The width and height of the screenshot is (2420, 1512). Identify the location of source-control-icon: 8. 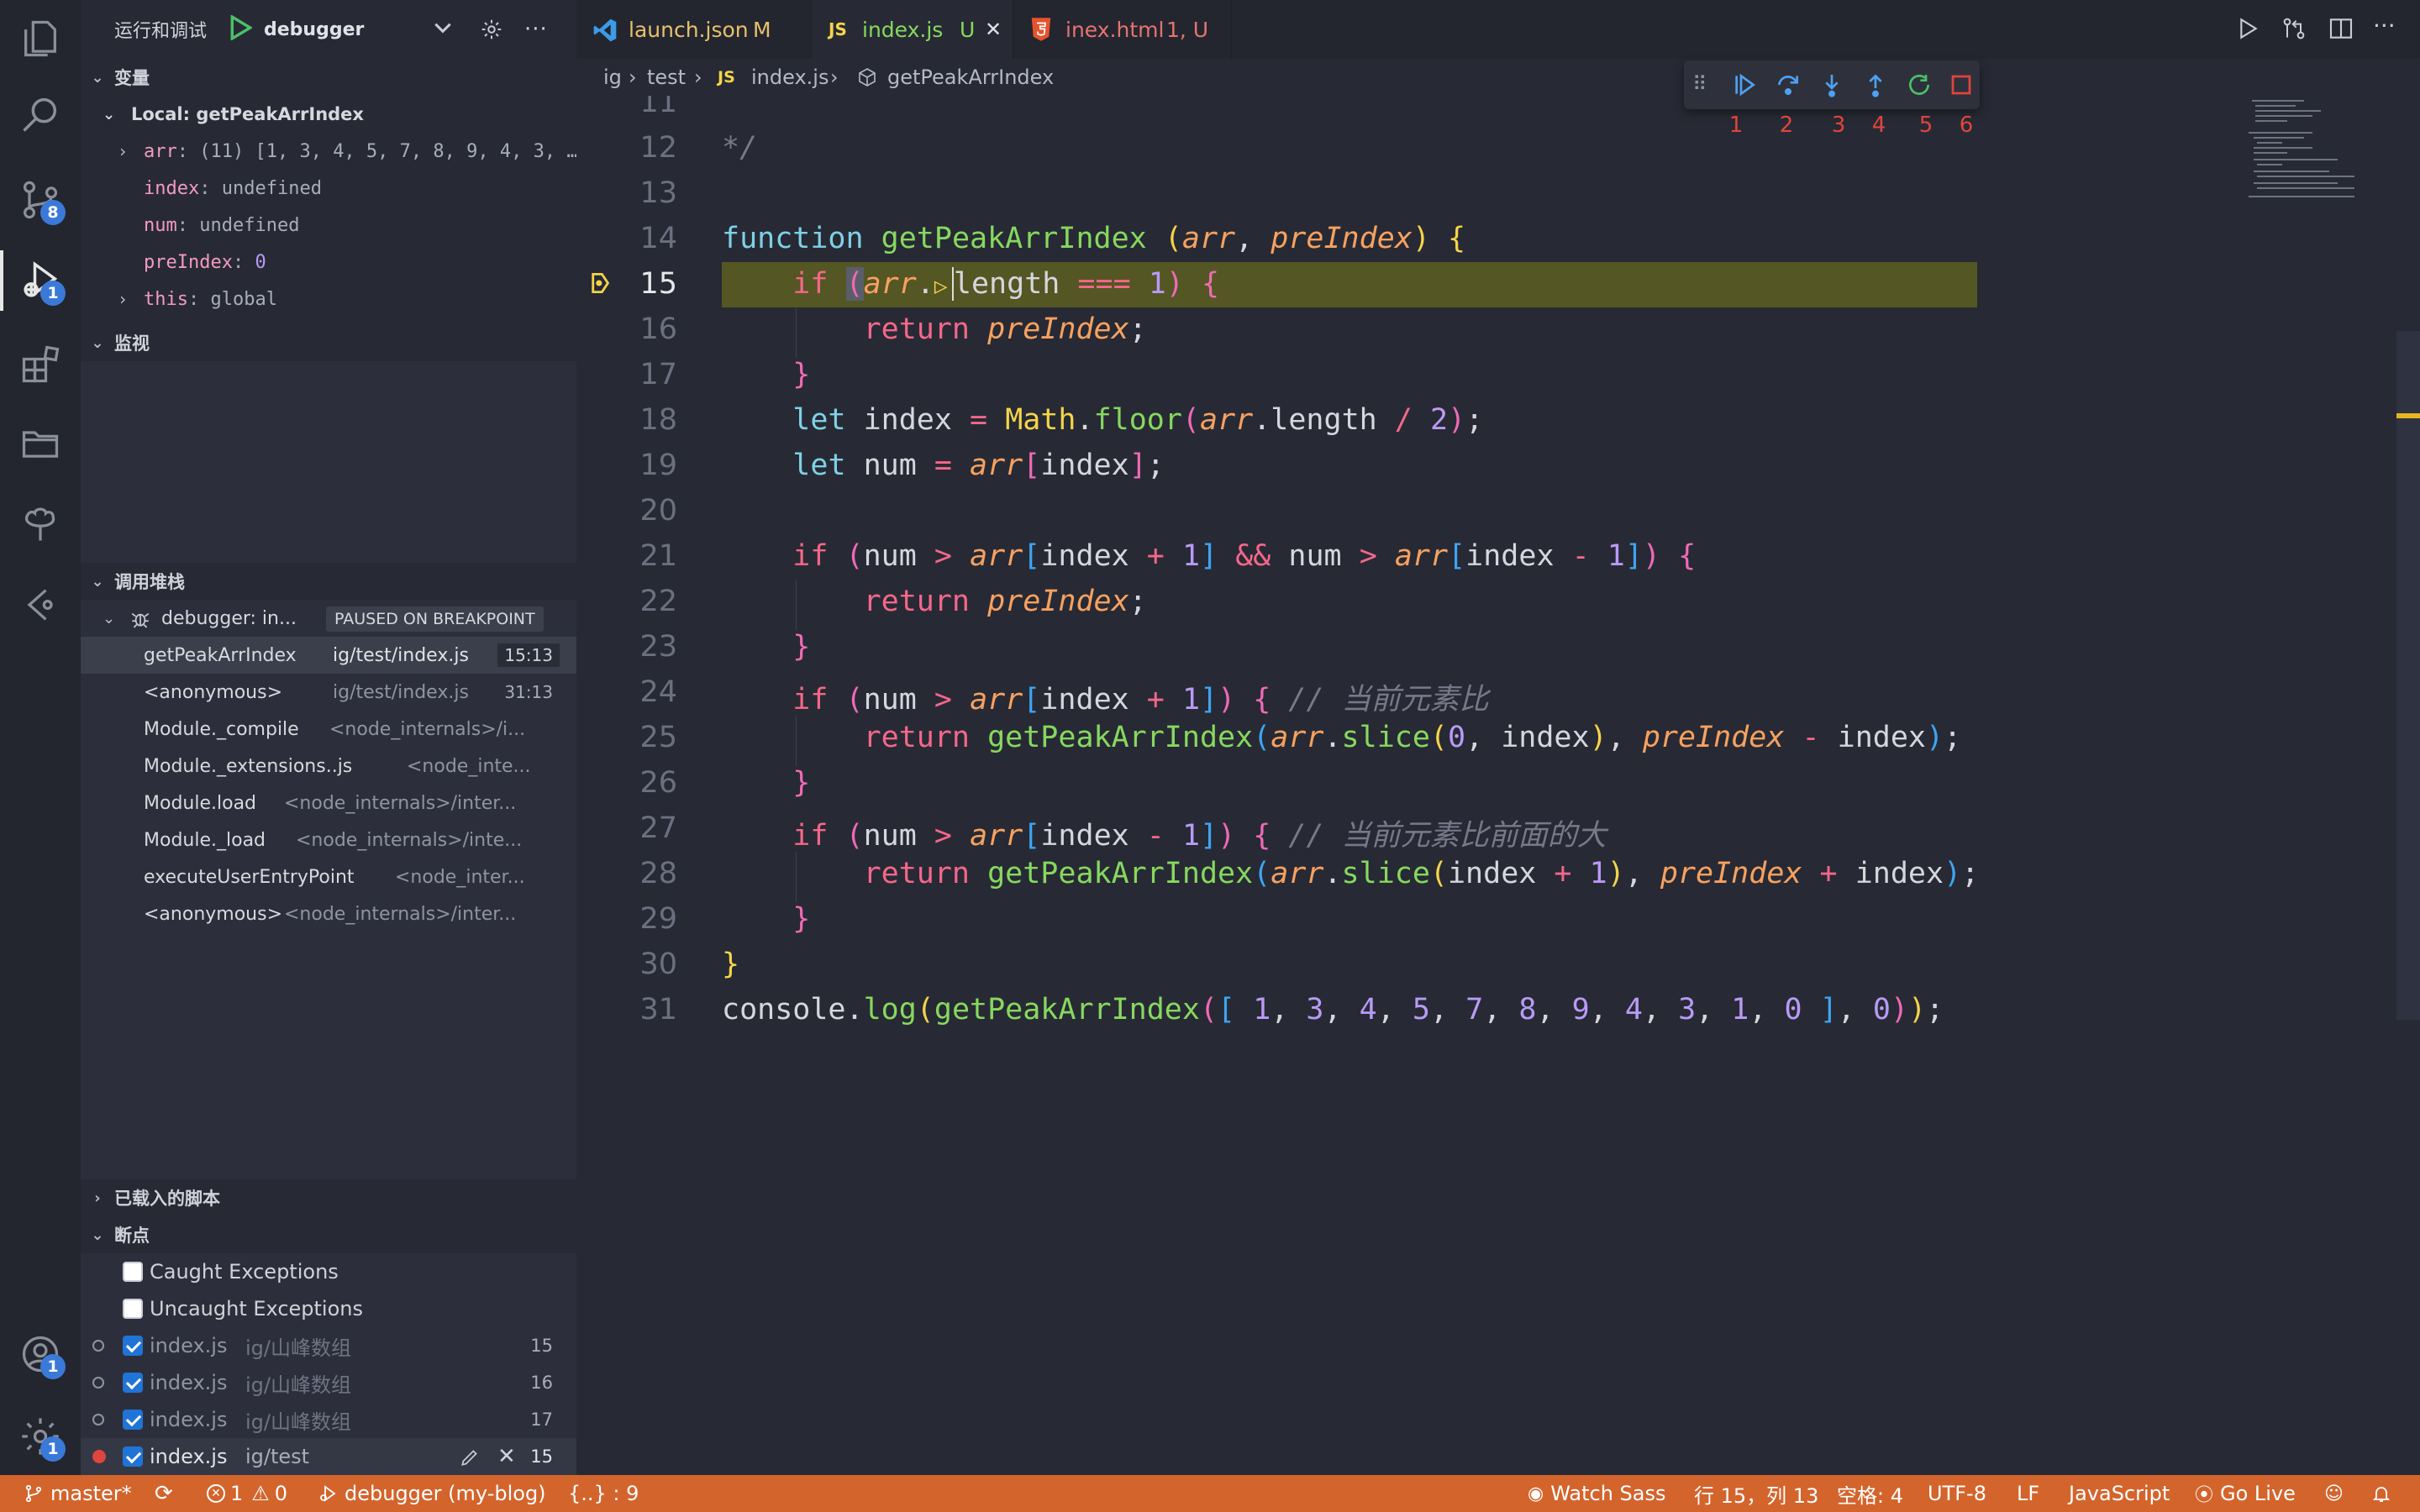
(40, 200).